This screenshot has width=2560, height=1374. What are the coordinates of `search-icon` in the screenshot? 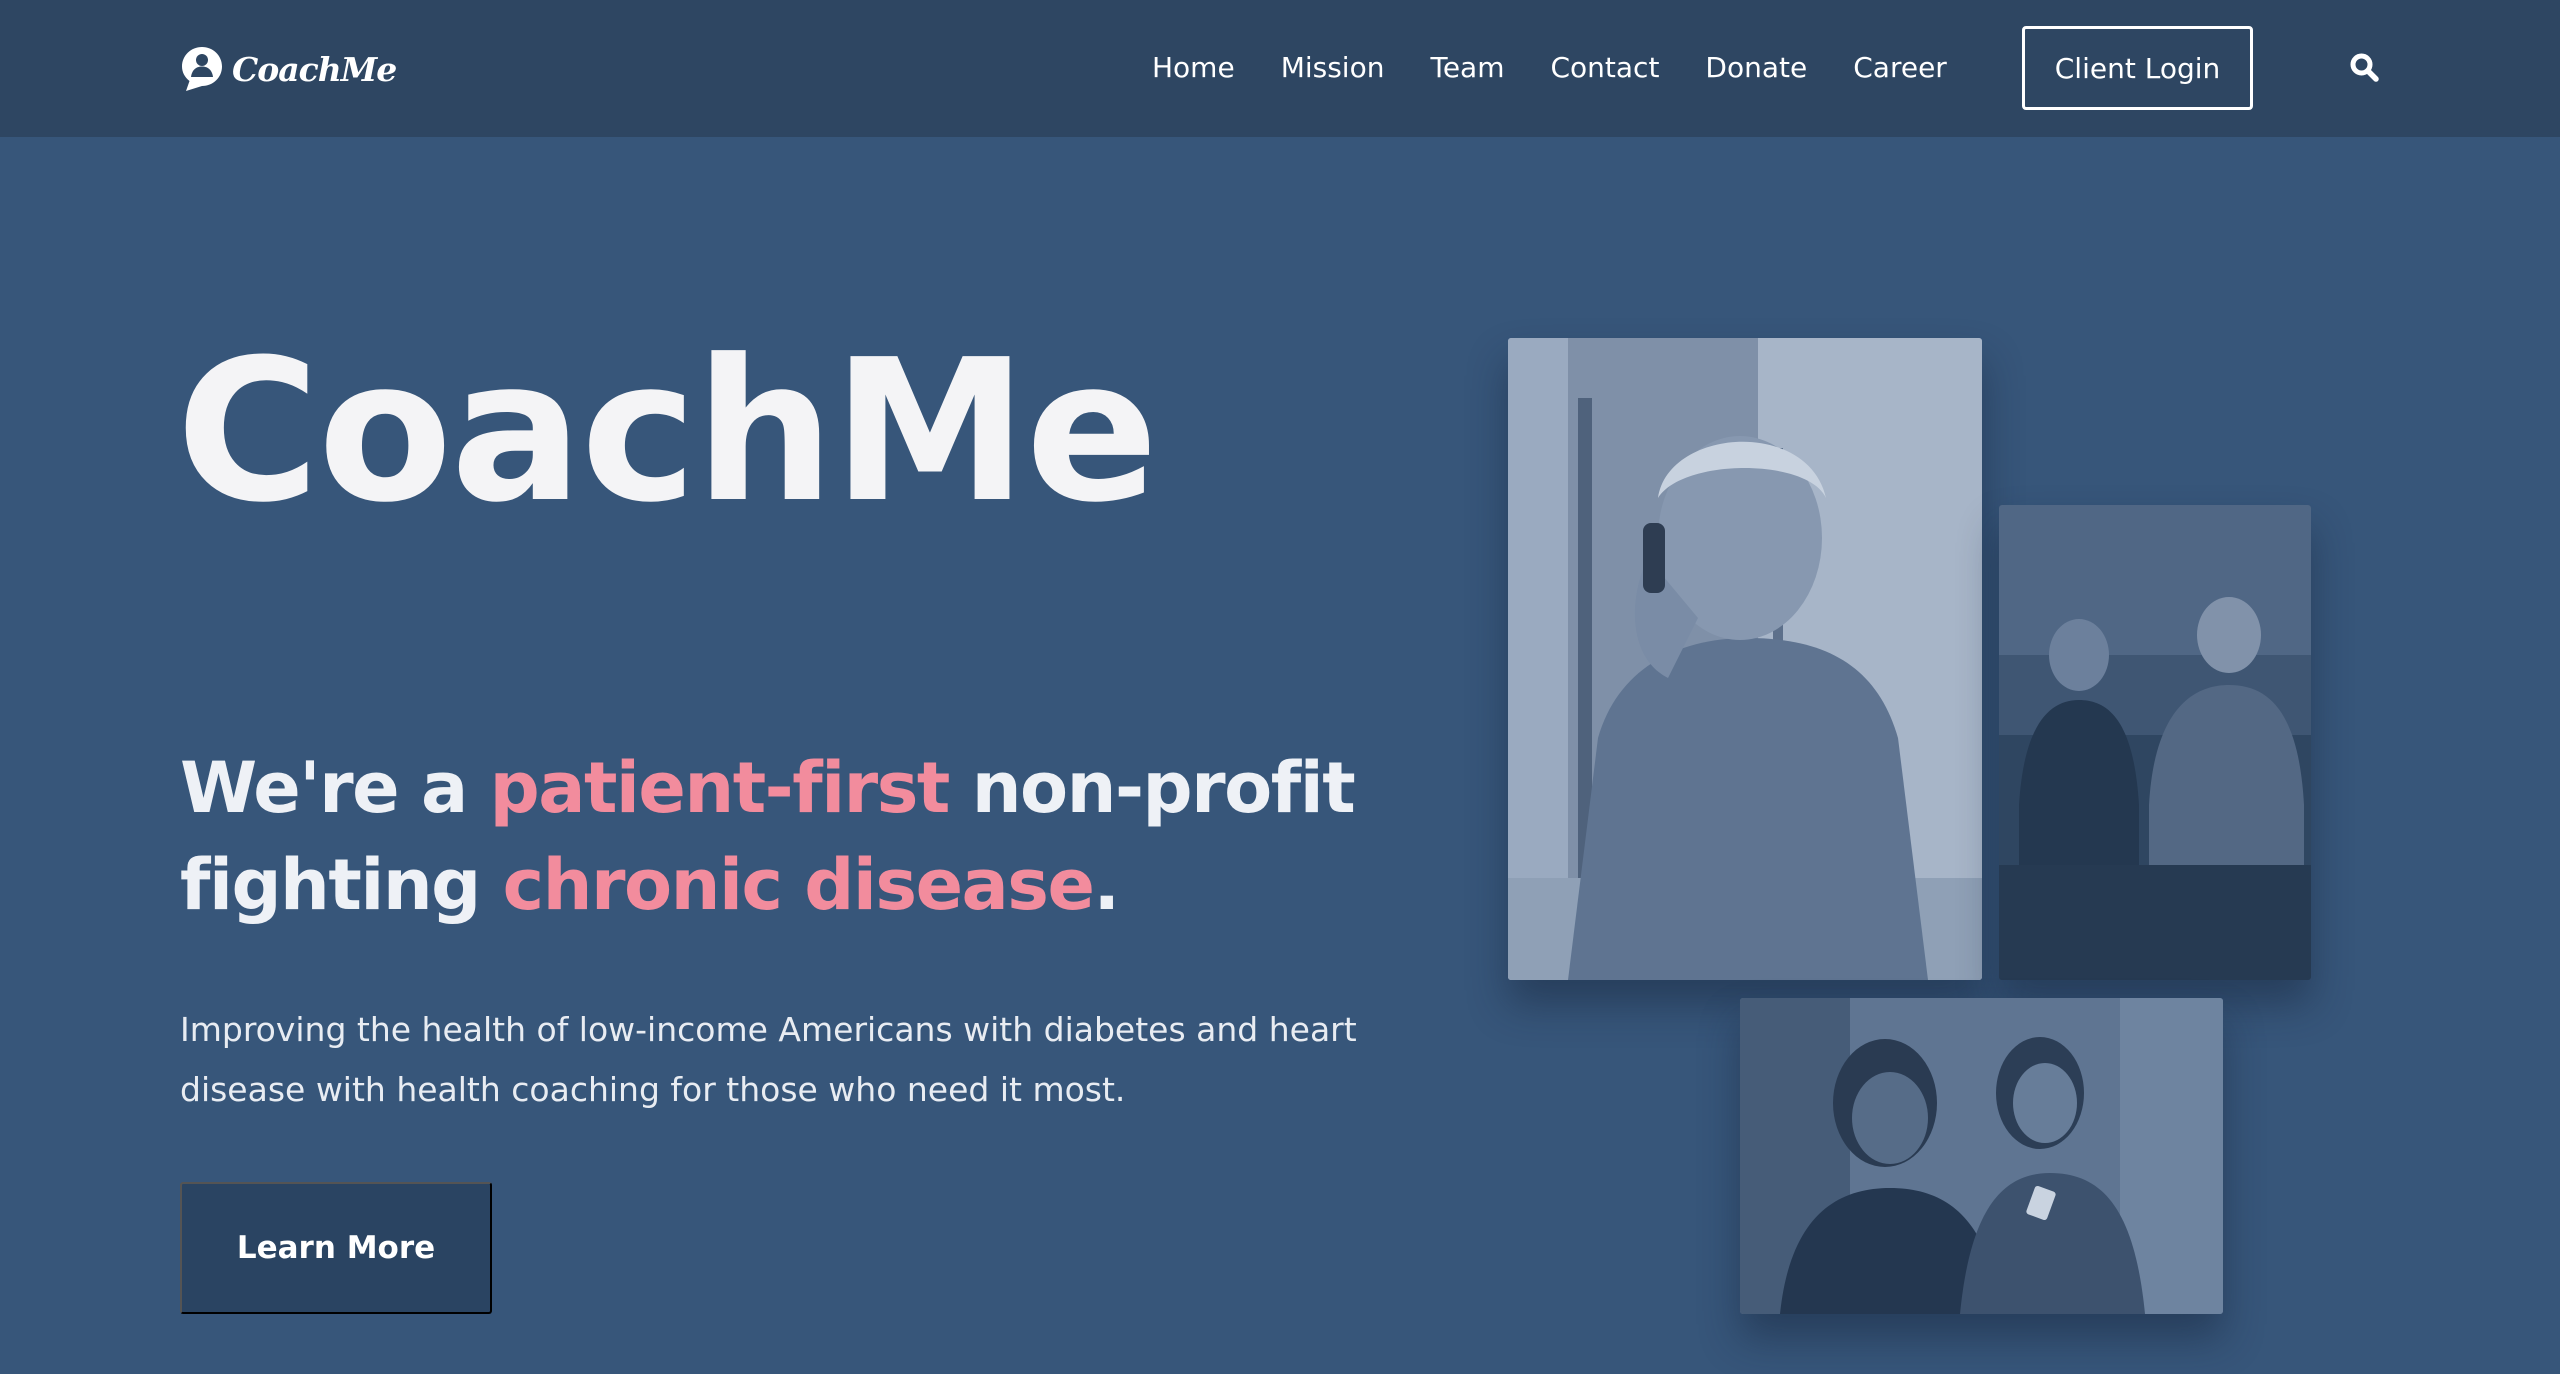 It's located at (2364, 67).